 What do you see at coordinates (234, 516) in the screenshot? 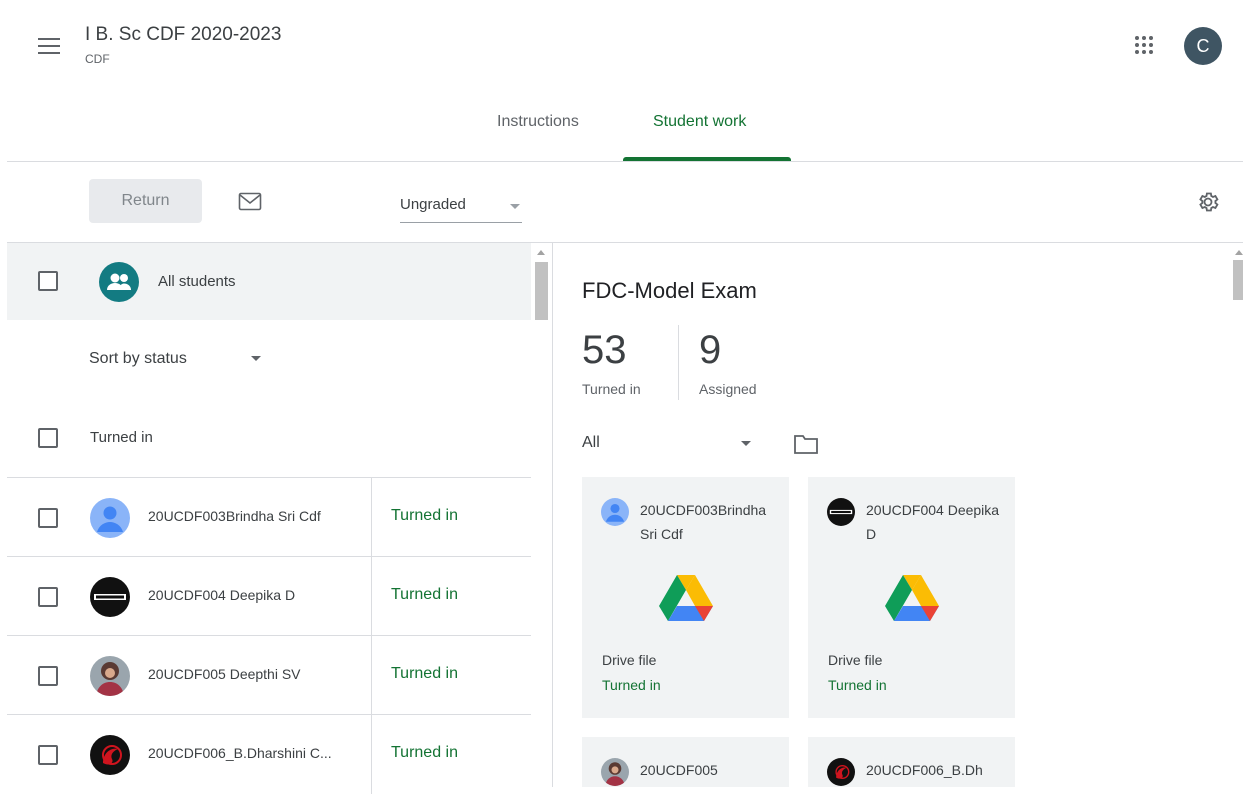
I see `student-name: 20UCDF003Brindha Sri Cdf` at bounding box center [234, 516].